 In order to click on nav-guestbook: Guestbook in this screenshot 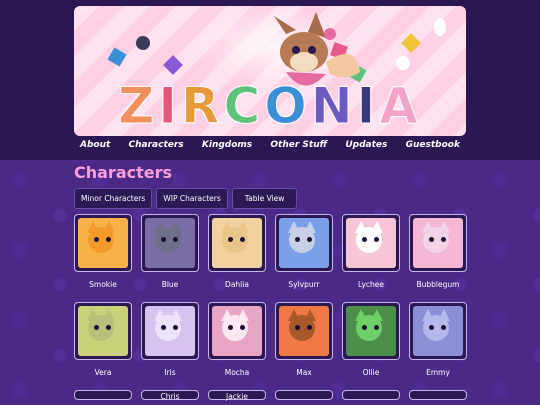, I will do `click(433, 148)`.